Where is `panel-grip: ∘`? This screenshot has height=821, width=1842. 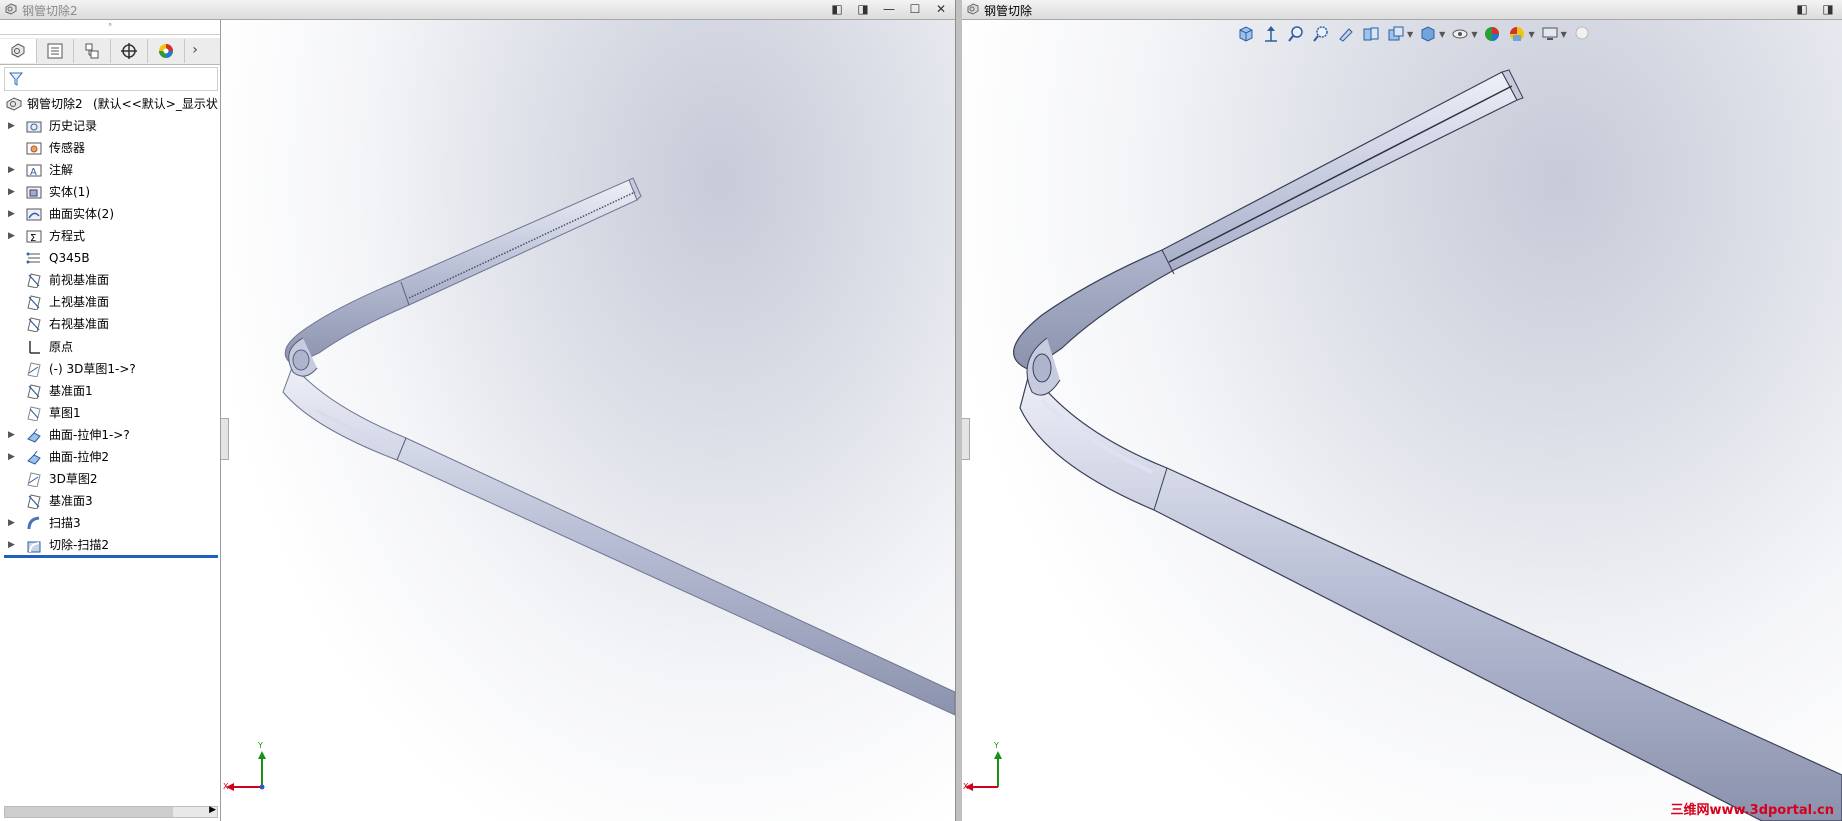 panel-grip: ∘ is located at coordinates (110, 27).